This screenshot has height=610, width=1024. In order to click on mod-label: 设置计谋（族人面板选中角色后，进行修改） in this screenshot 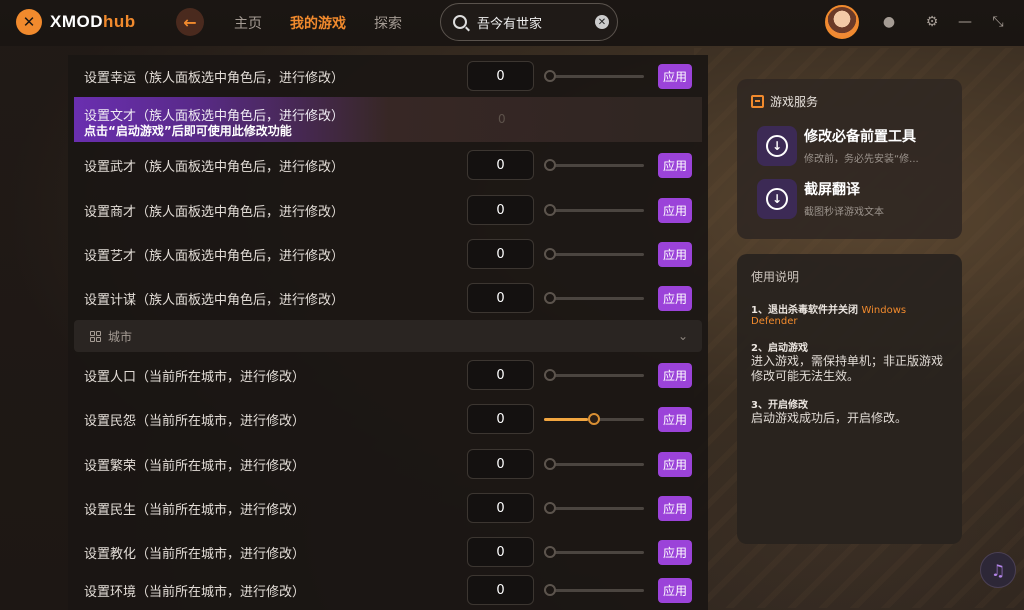, I will do `click(214, 300)`.